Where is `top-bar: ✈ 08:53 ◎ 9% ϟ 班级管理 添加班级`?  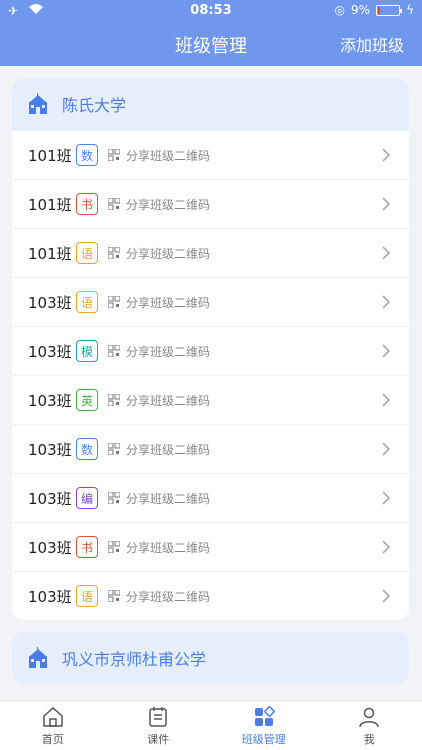 top-bar: ✈ 08:53 ◎ 9% ϟ 班级管理 添加班级 is located at coordinates (211, 33).